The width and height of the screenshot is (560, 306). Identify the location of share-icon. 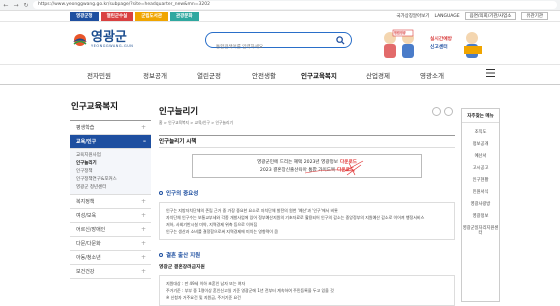
(436, 111).